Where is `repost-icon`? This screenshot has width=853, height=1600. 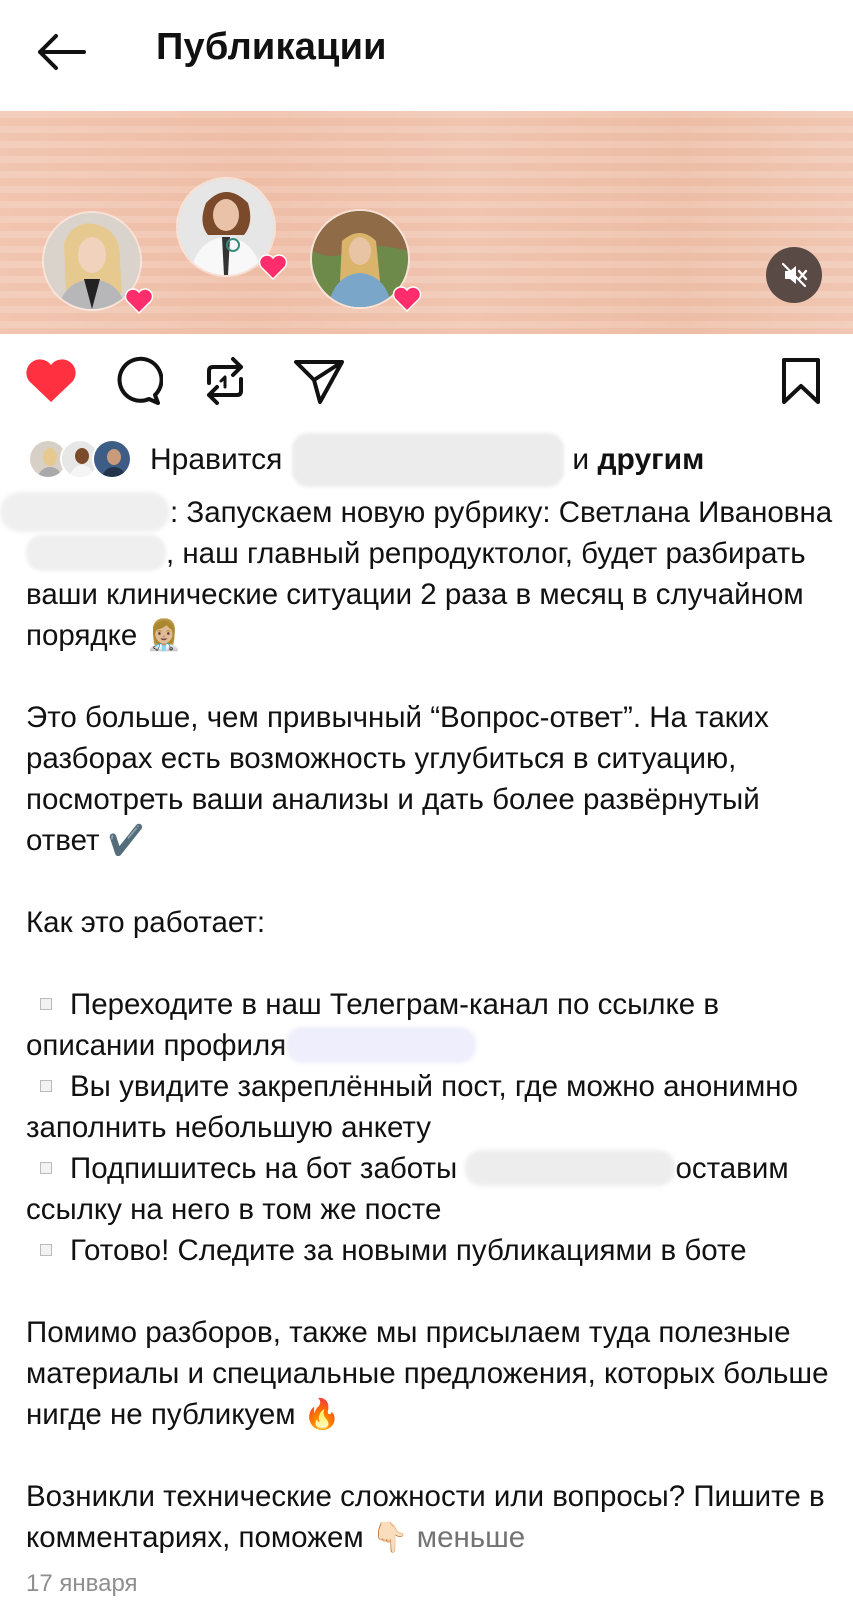
repost-icon is located at coordinates (225, 381).